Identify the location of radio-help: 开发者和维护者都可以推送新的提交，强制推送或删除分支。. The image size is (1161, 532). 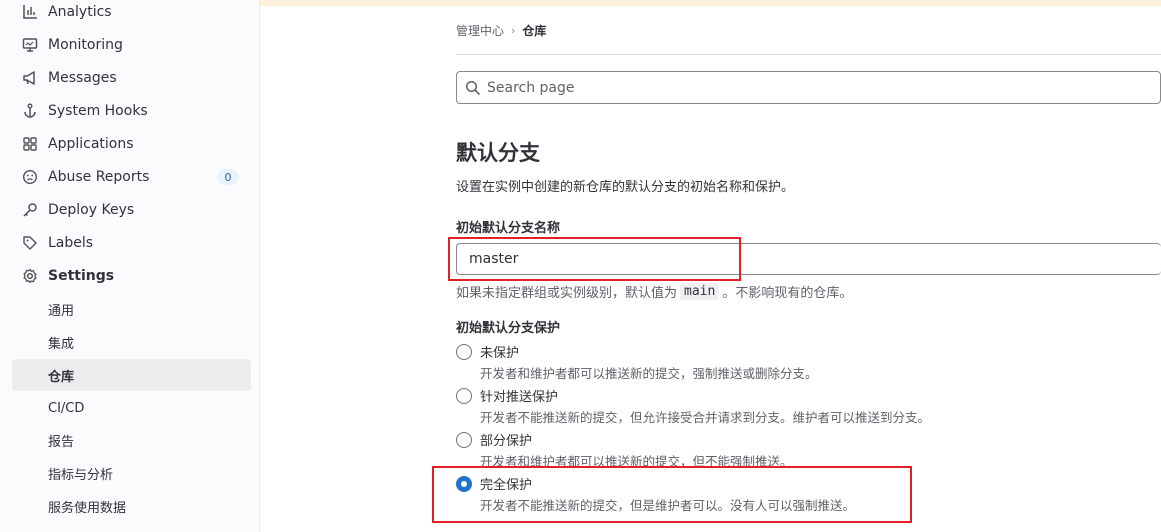
(649, 373).